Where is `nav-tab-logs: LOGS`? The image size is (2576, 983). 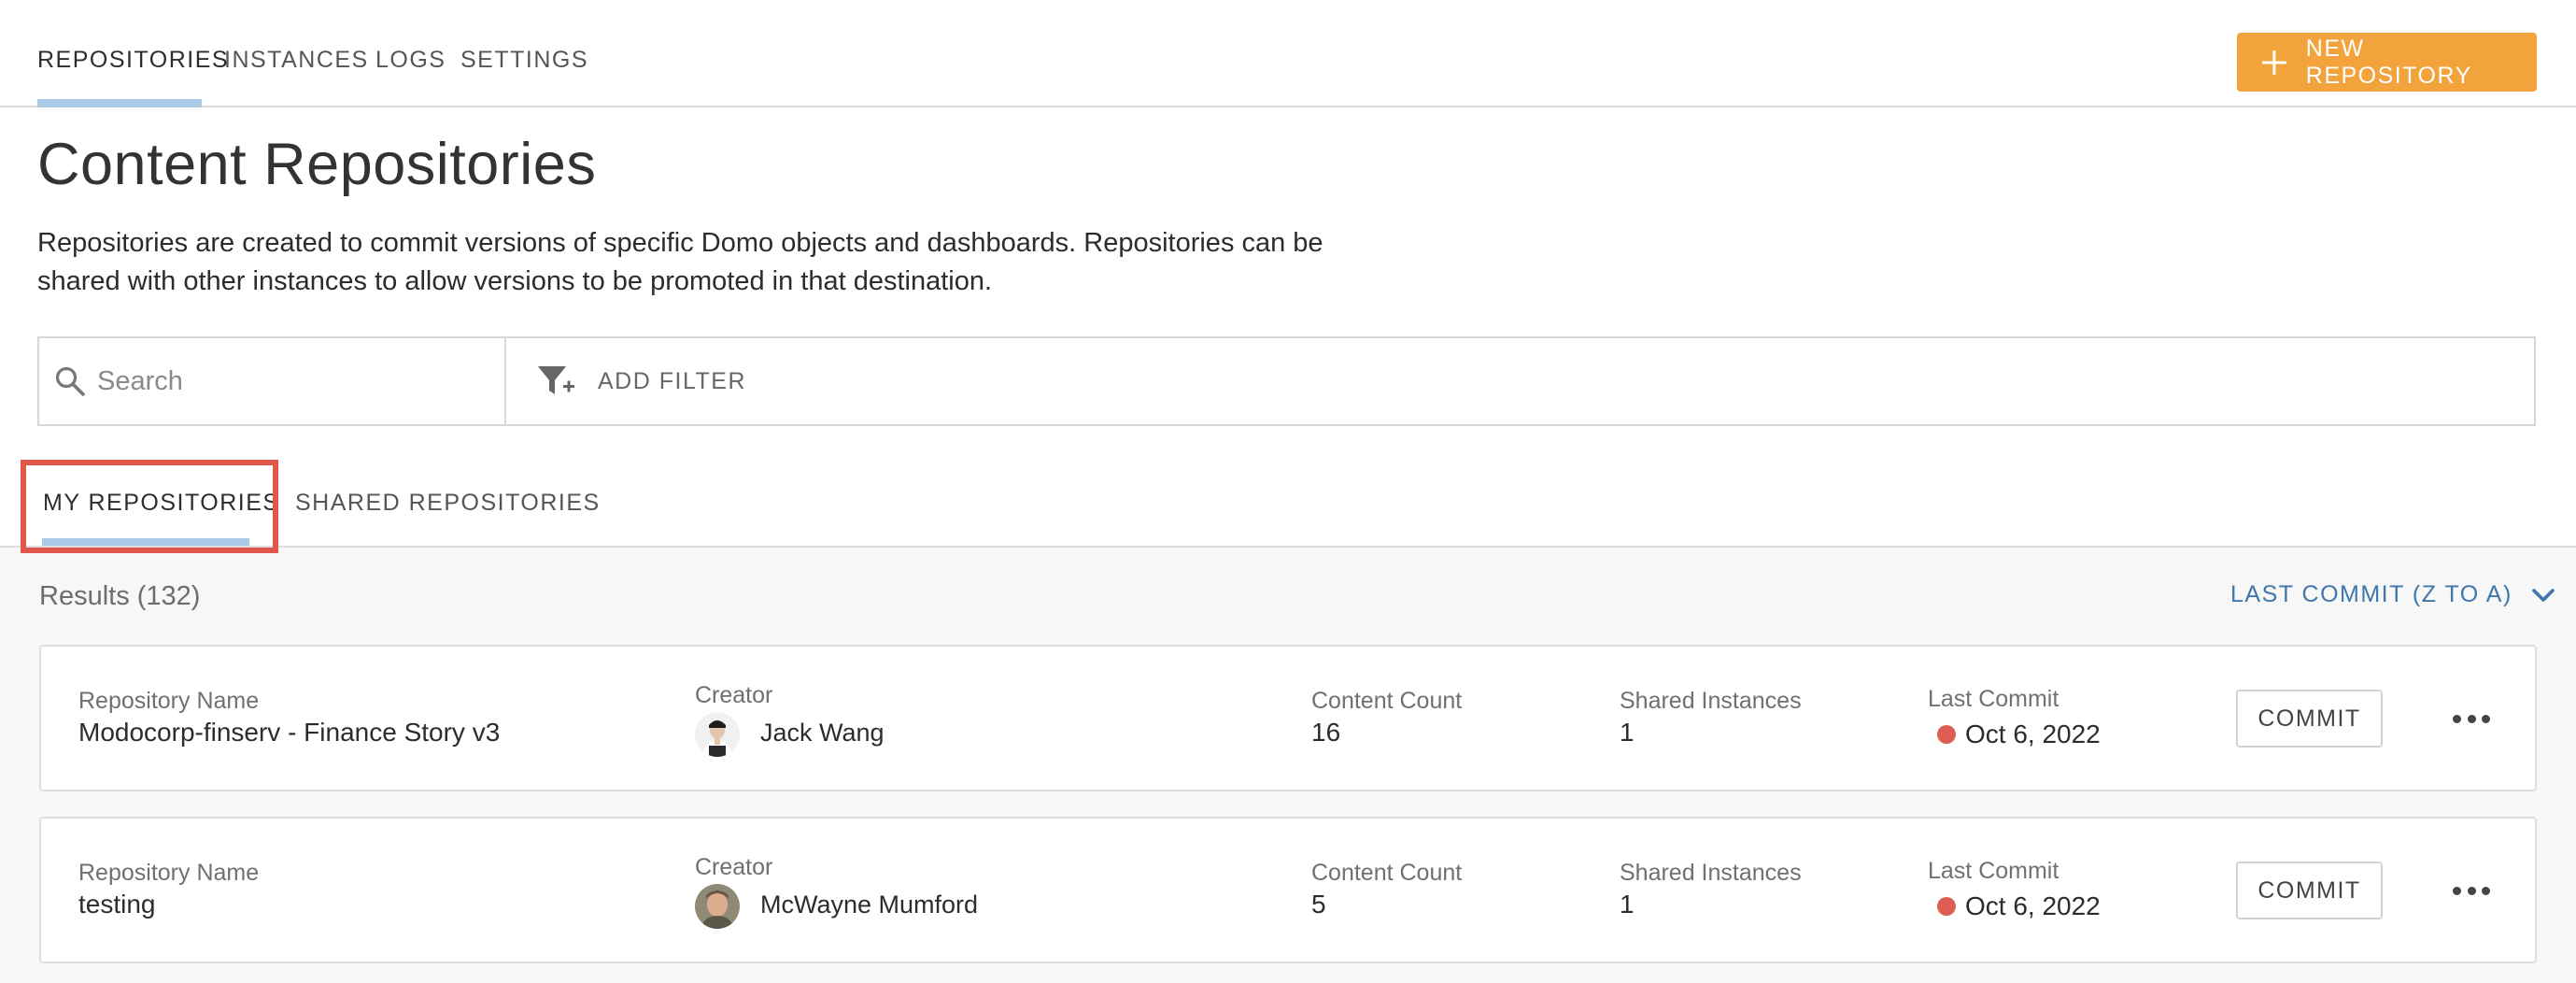 nav-tab-logs: LOGS is located at coordinates (410, 60).